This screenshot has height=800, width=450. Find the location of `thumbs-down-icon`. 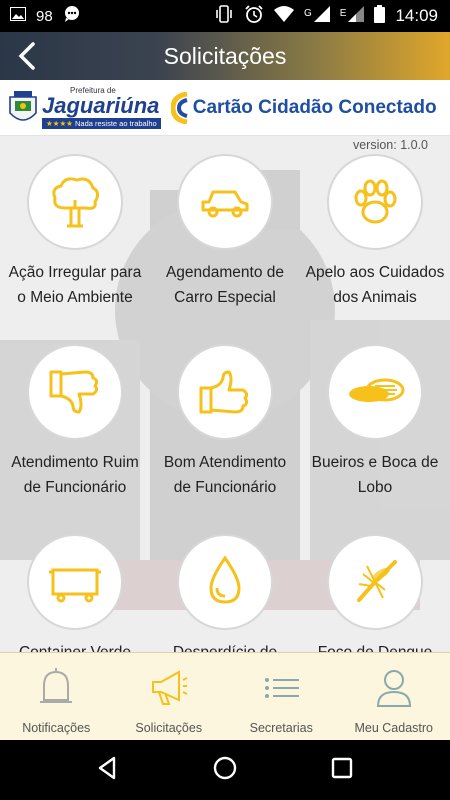

thumbs-down-icon is located at coordinates (75, 392).